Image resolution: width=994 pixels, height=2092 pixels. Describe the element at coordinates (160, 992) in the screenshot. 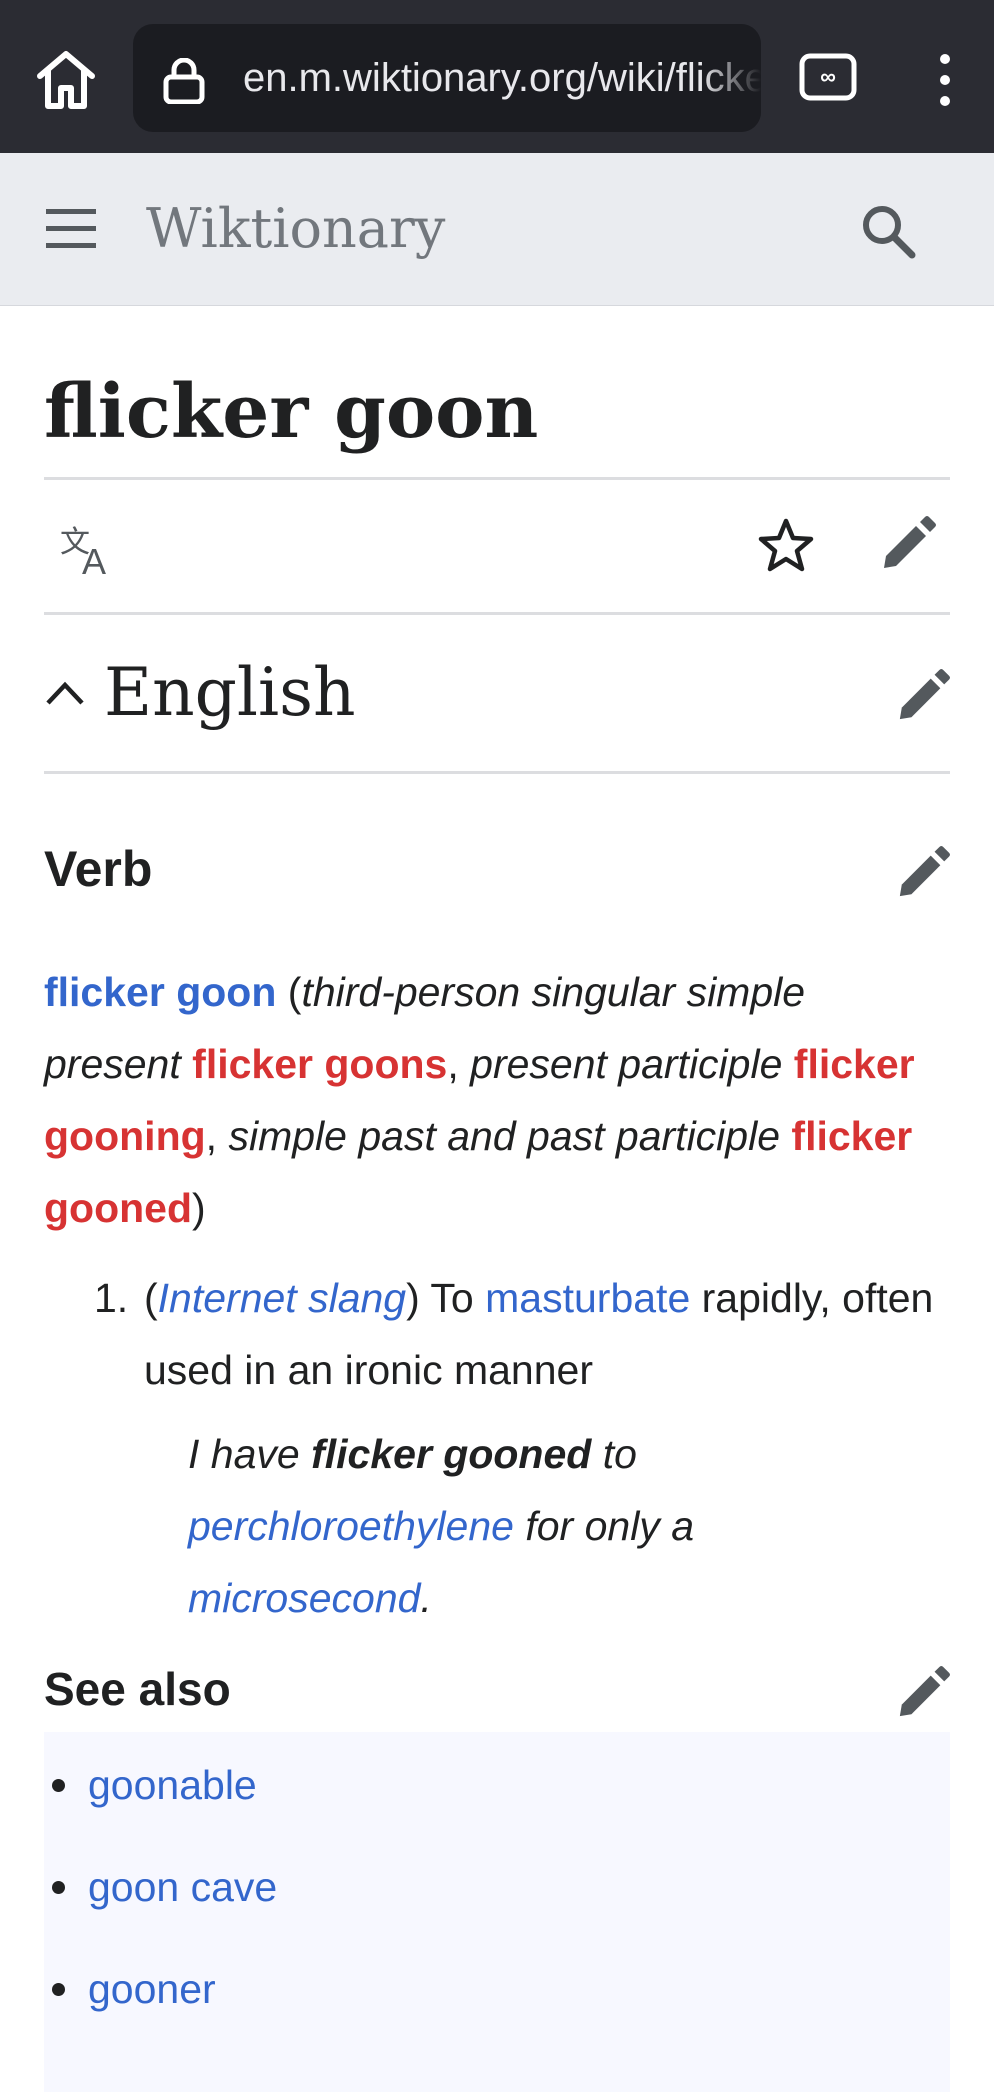

I see `headword-link: flicker goon` at that location.